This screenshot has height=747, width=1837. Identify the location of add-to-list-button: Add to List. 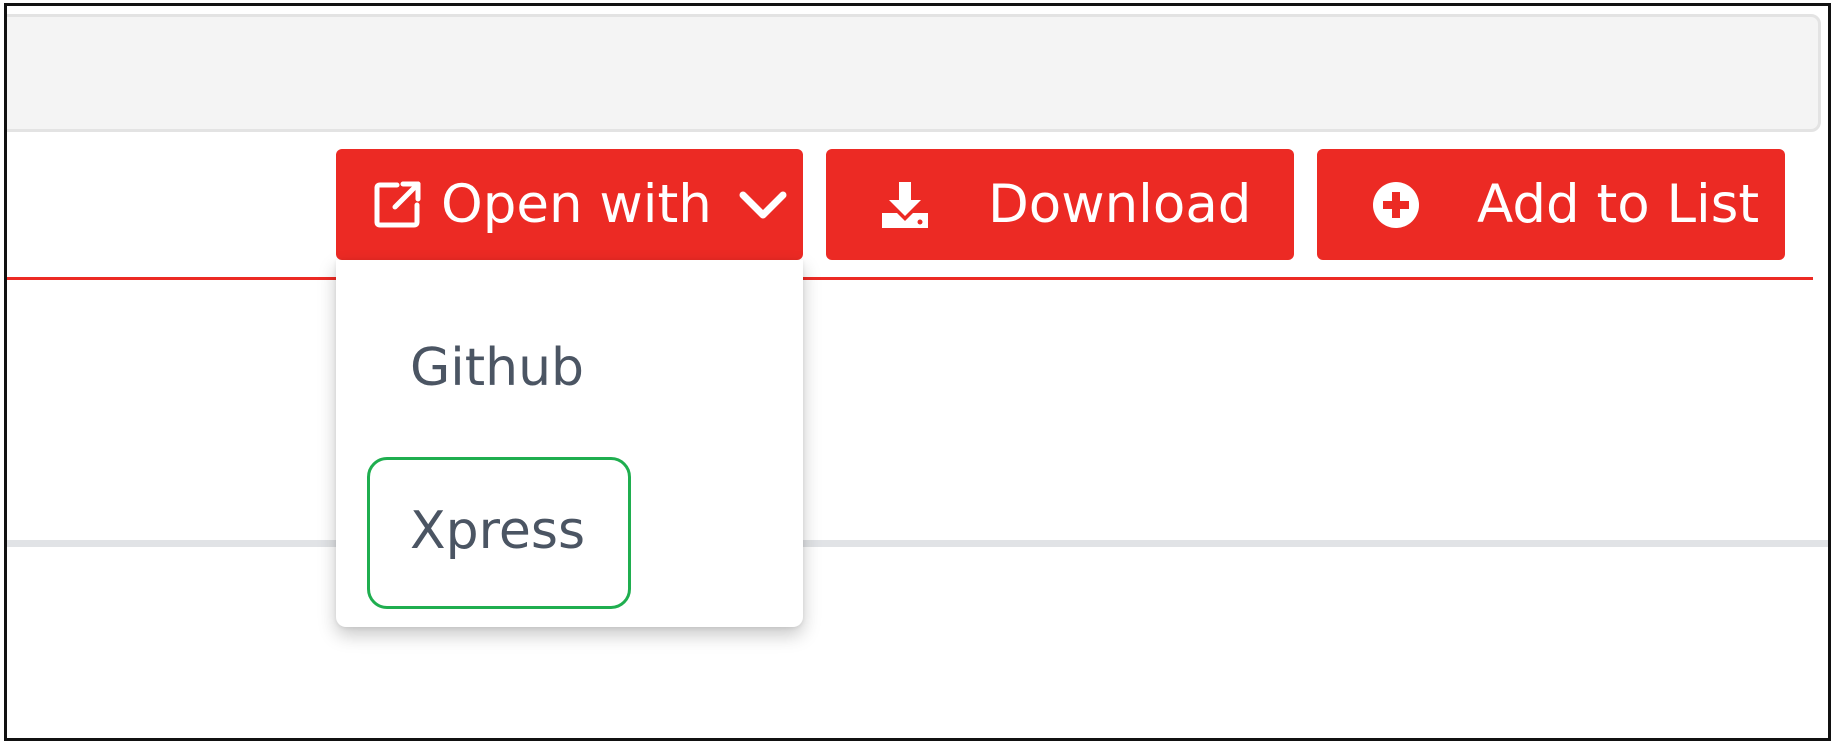
(1551, 204).